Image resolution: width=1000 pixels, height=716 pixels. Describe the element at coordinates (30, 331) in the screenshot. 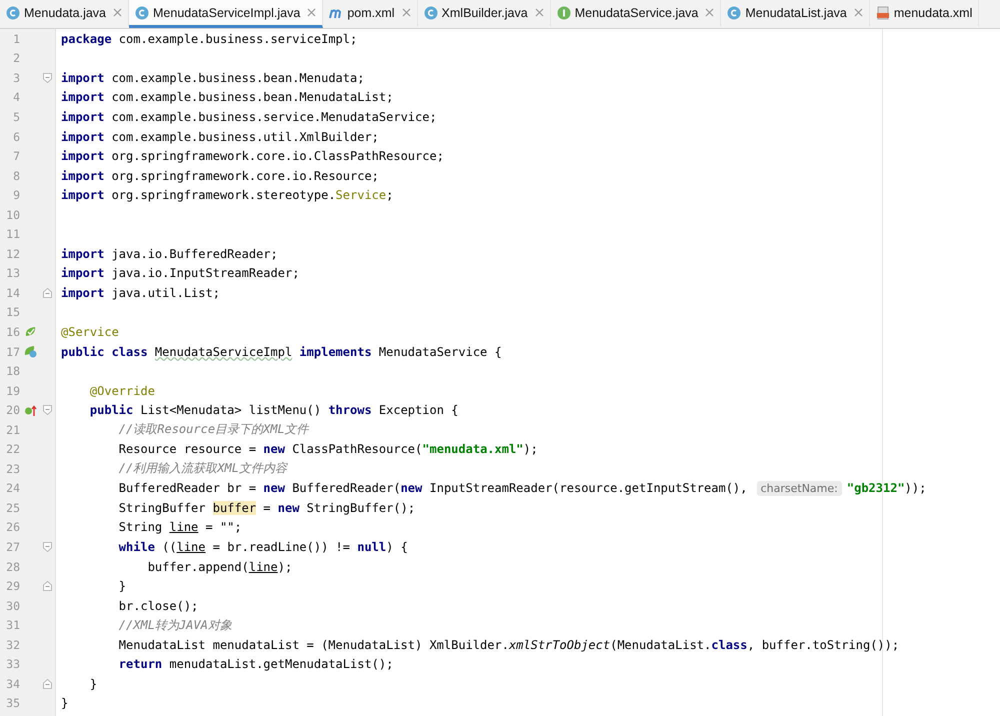

I see `bean-icon` at that location.